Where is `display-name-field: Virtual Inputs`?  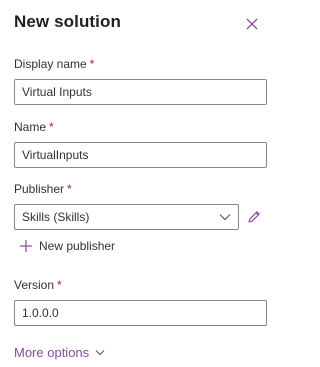 display-name-field: Virtual Inputs is located at coordinates (140, 92).